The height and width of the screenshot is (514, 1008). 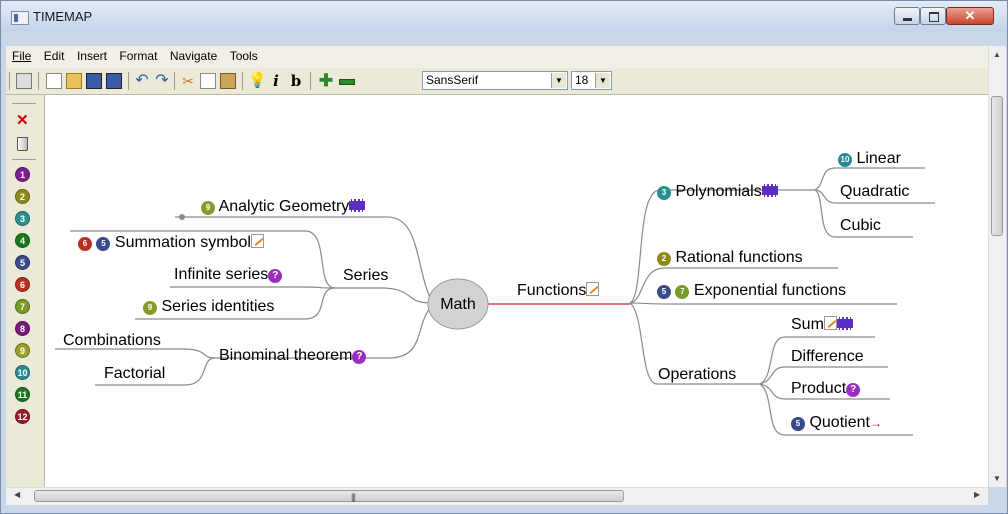 I want to click on root-node: Math, so click(x=458, y=305).